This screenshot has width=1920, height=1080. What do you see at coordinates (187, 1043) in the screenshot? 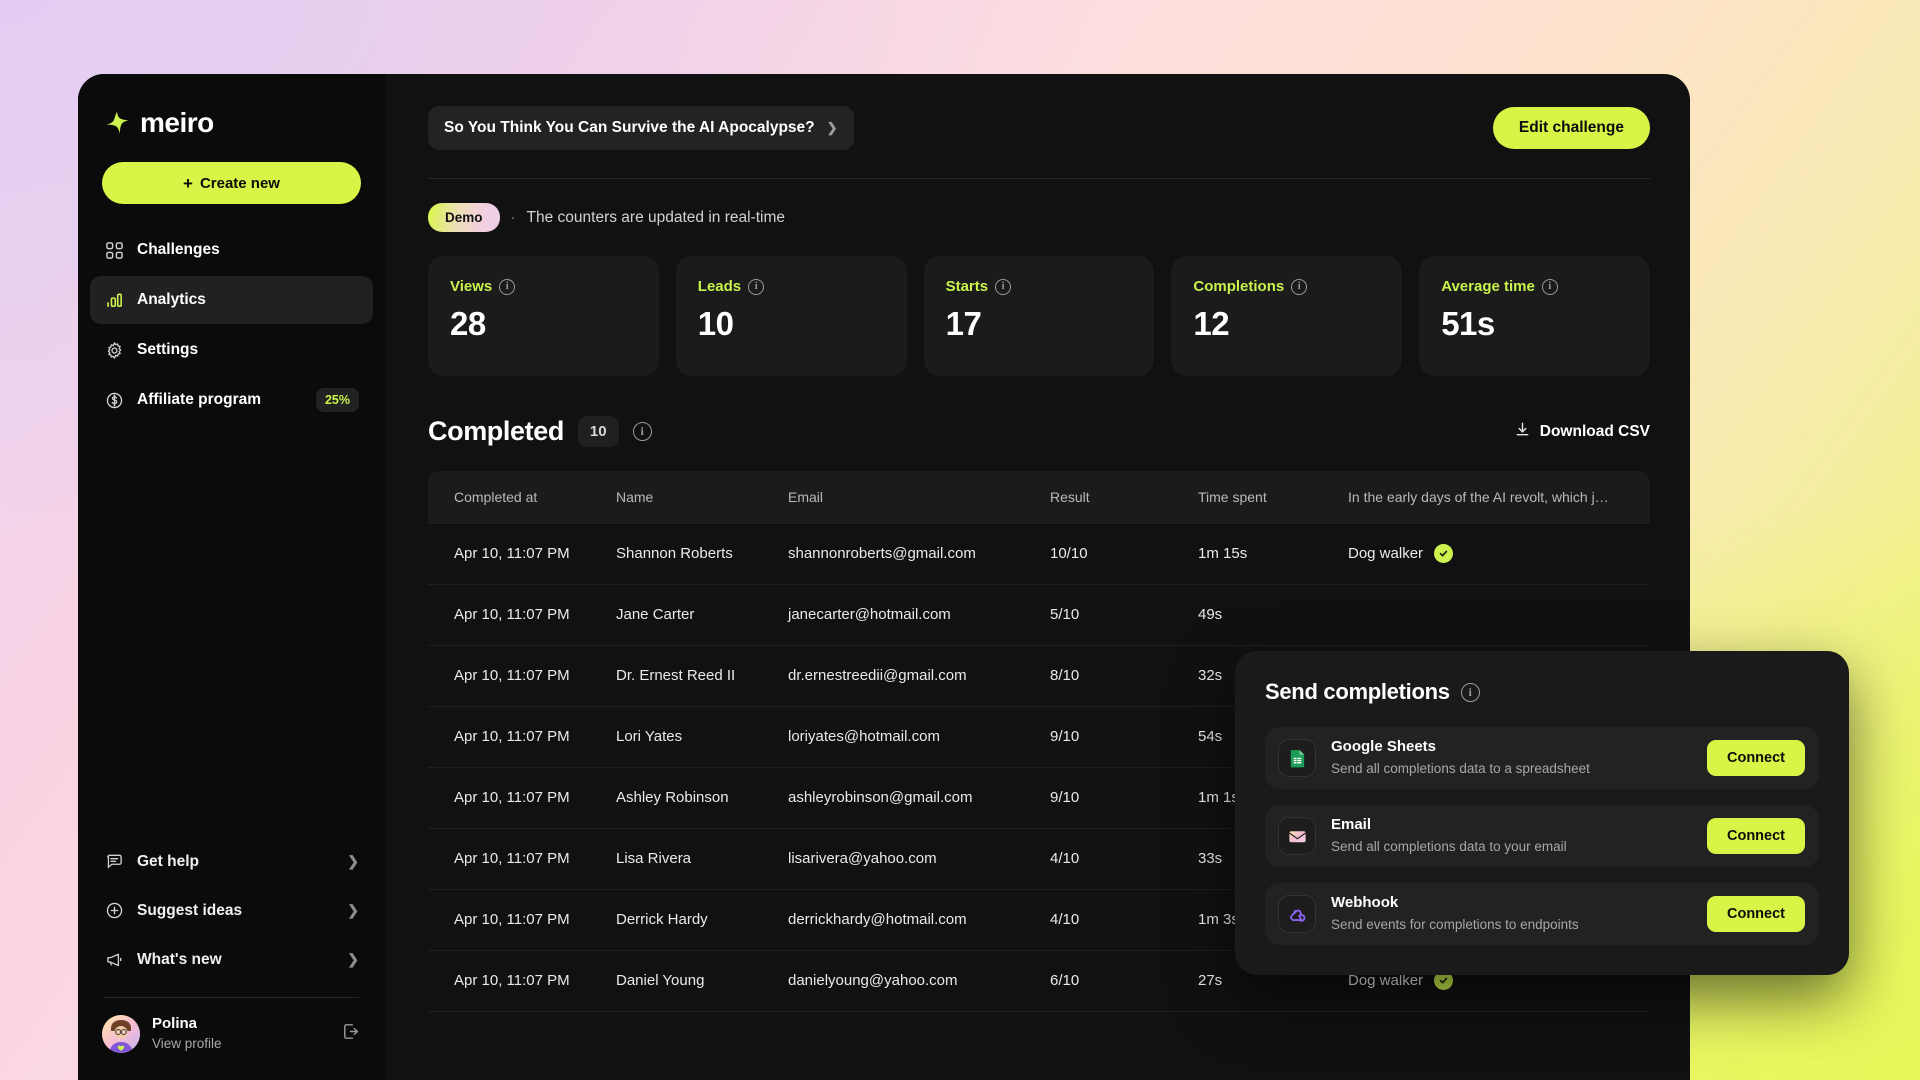
I see `profile-subtitle: View profile` at bounding box center [187, 1043].